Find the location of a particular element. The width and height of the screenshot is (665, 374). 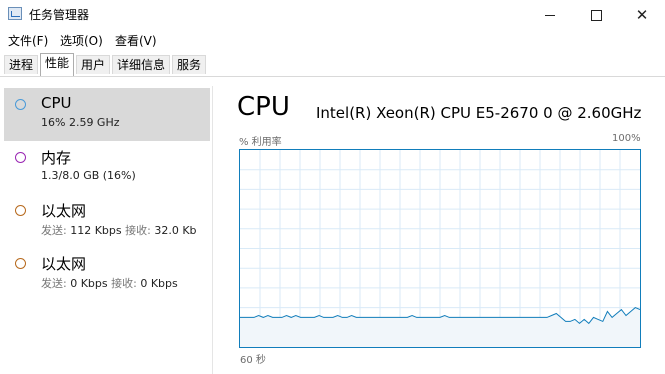

sidebar-item-cpu: CPU 16% 2.59 GHz is located at coordinates (107, 114).